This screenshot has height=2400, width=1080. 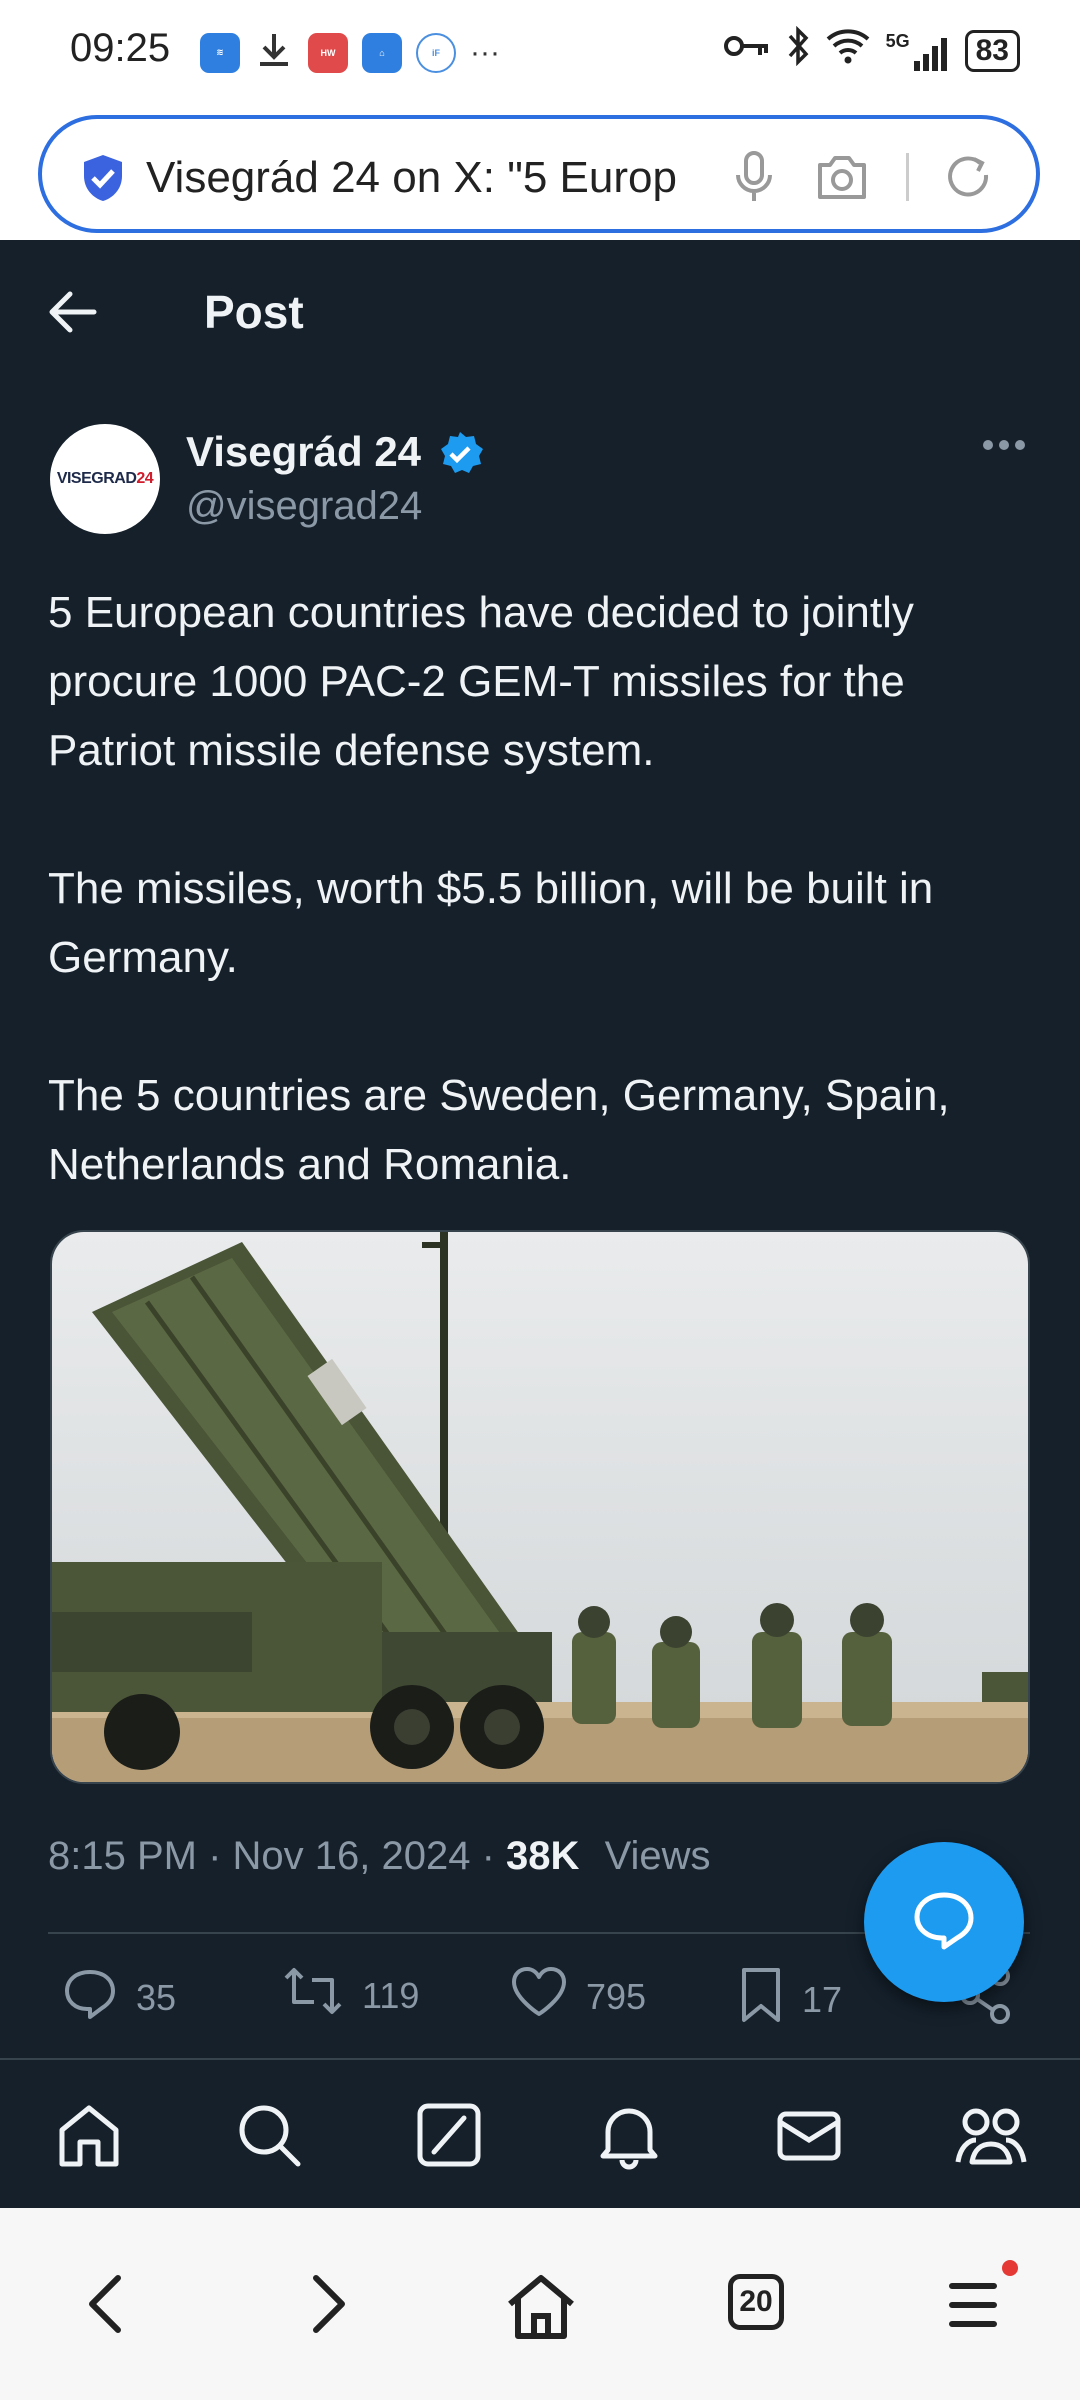 What do you see at coordinates (327, 2306) in the screenshot?
I see `browser-forward-icon` at bounding box center [327, 2306].